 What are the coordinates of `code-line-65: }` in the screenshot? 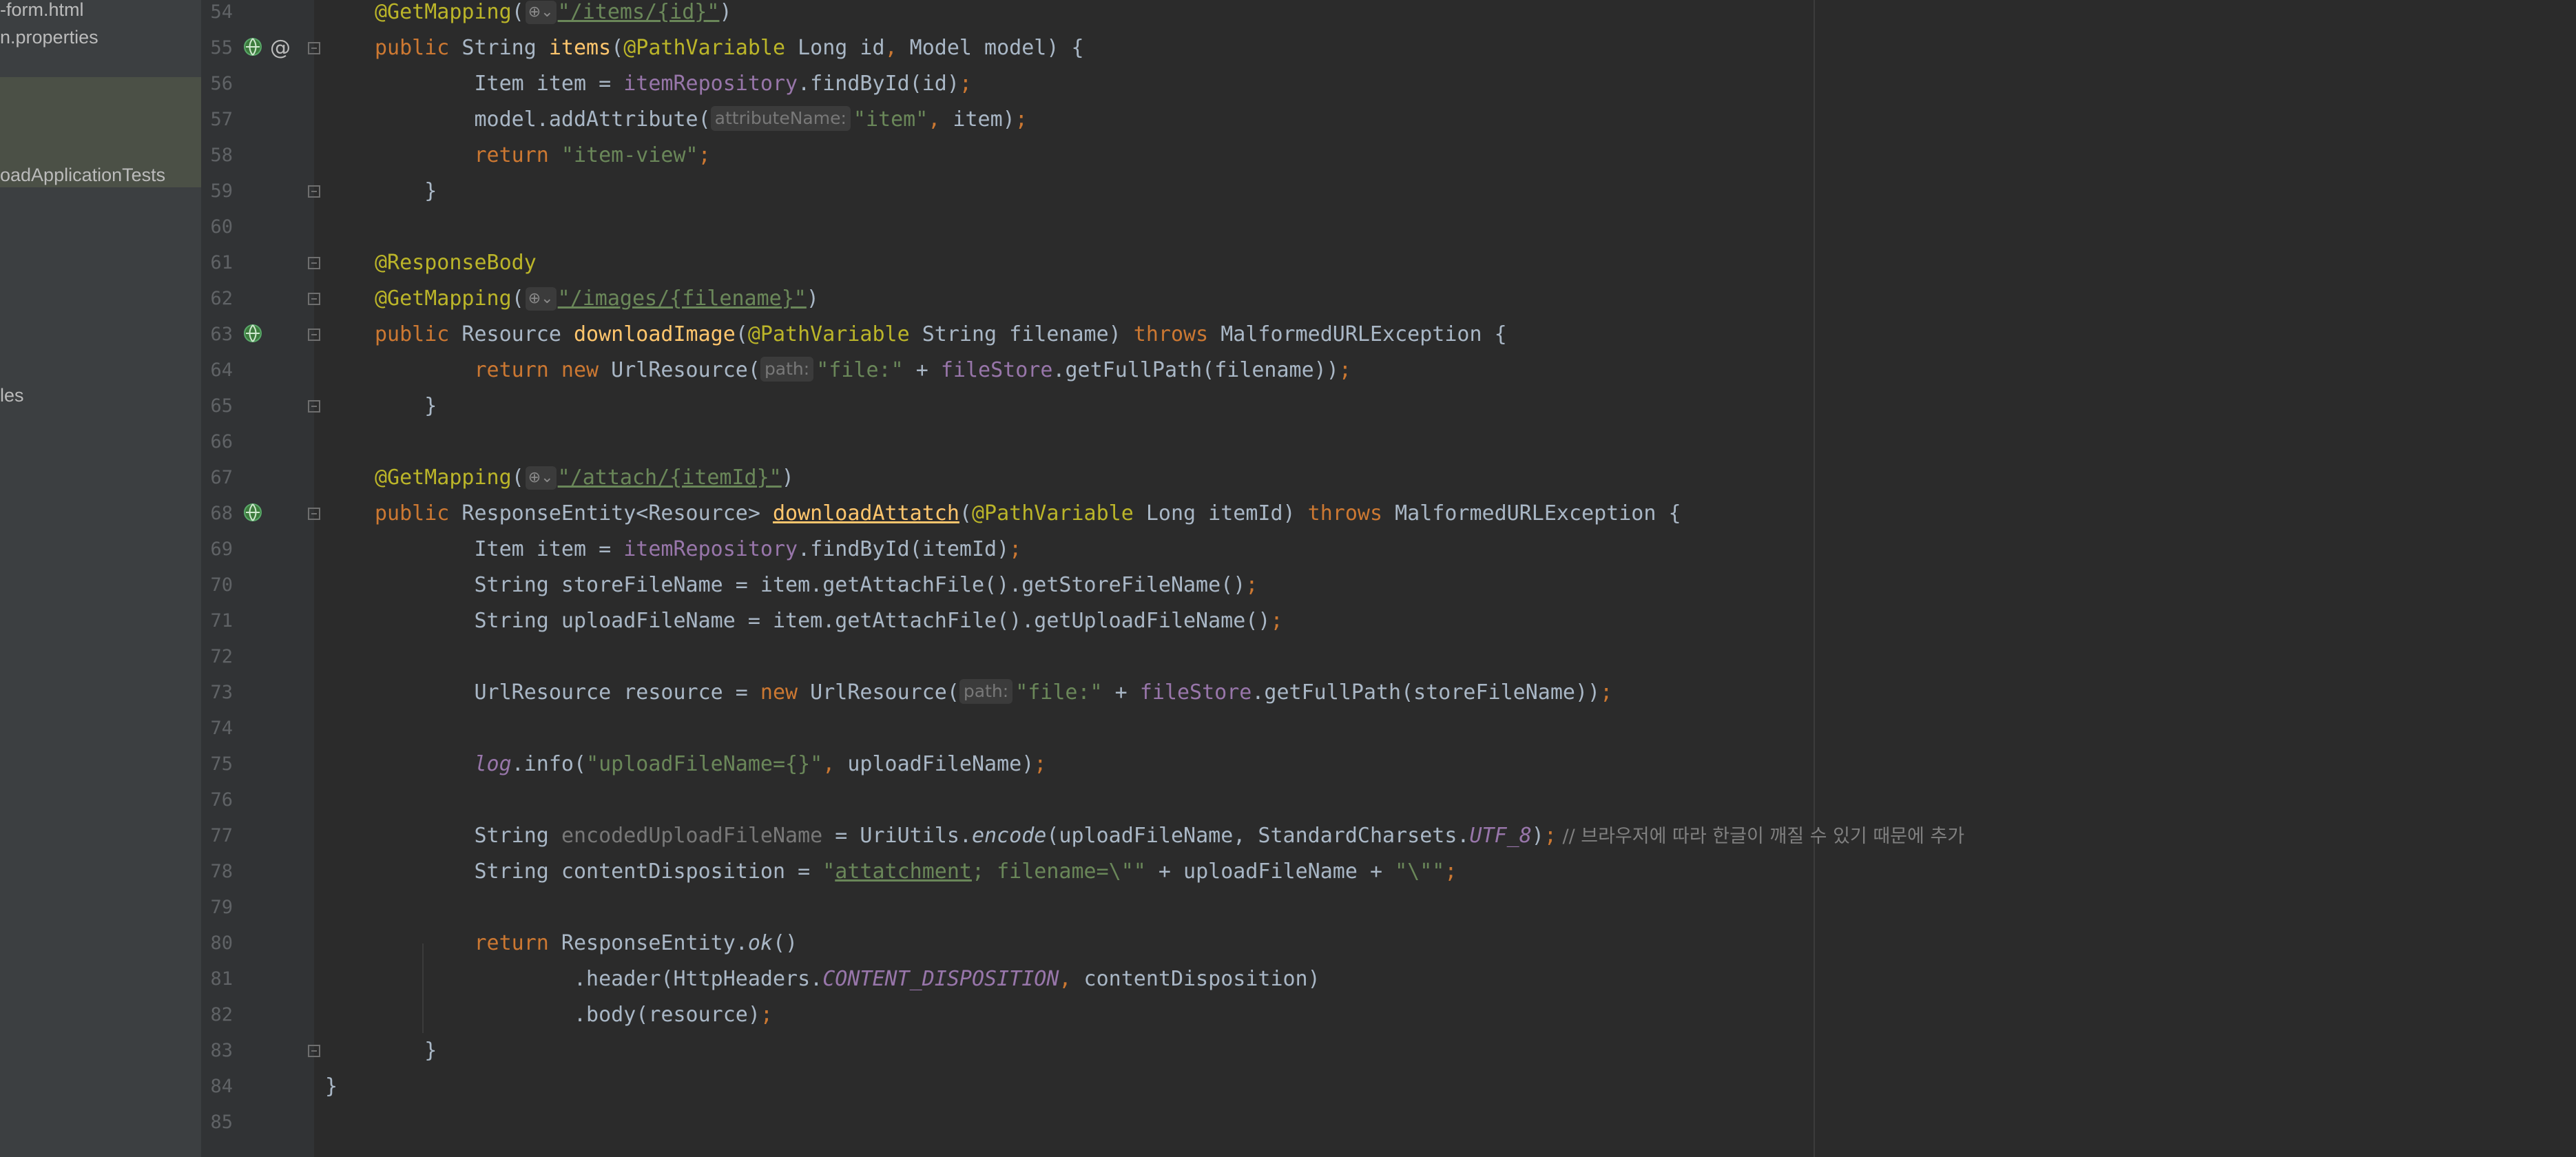 It's located at (406, 406).